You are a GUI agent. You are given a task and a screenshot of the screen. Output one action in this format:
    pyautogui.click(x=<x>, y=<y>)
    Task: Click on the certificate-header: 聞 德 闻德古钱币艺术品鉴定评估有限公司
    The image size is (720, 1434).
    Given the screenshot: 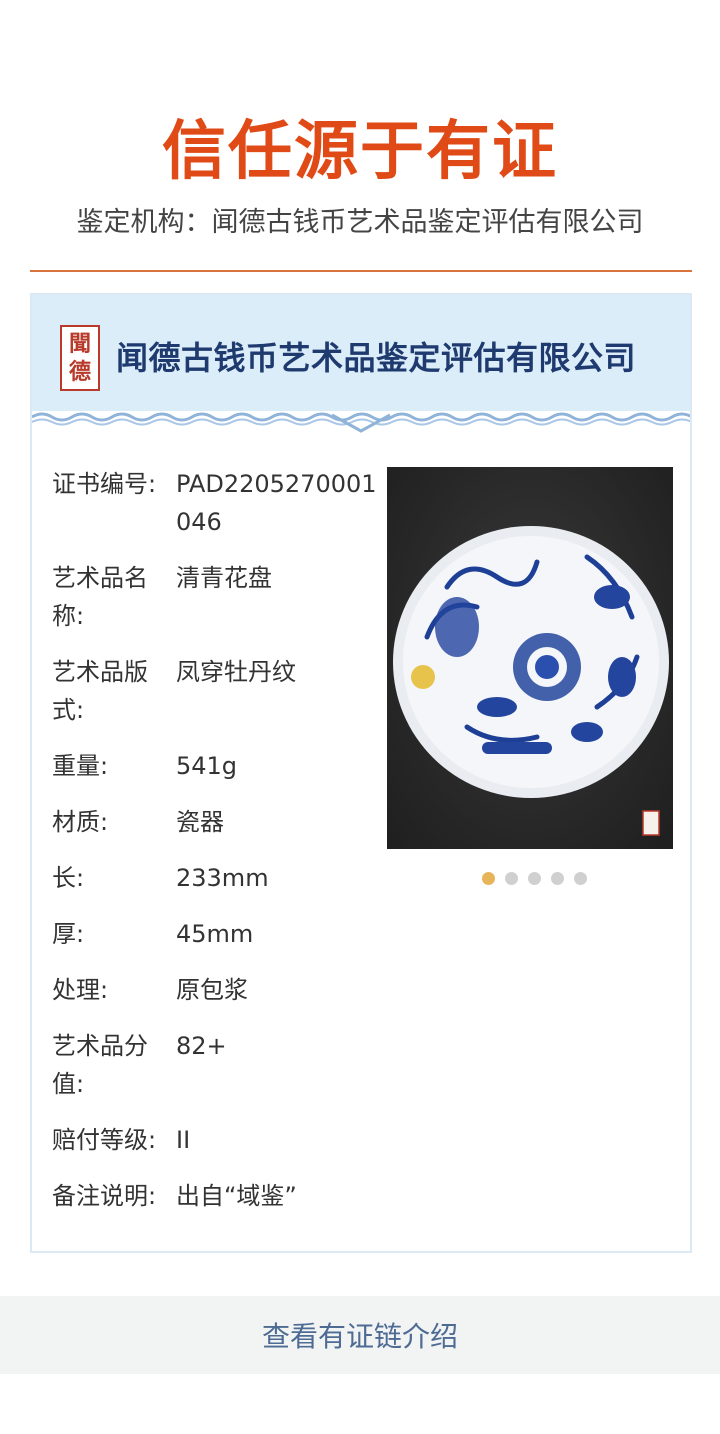 What is the action you would take?
    pyautogui.click(x=361, y=353)
    